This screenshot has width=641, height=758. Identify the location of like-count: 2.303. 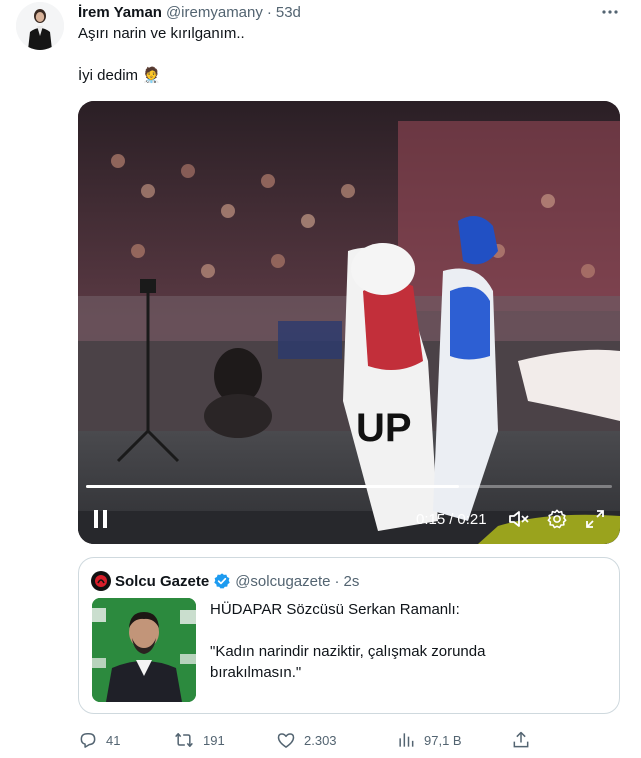
(320, 740).